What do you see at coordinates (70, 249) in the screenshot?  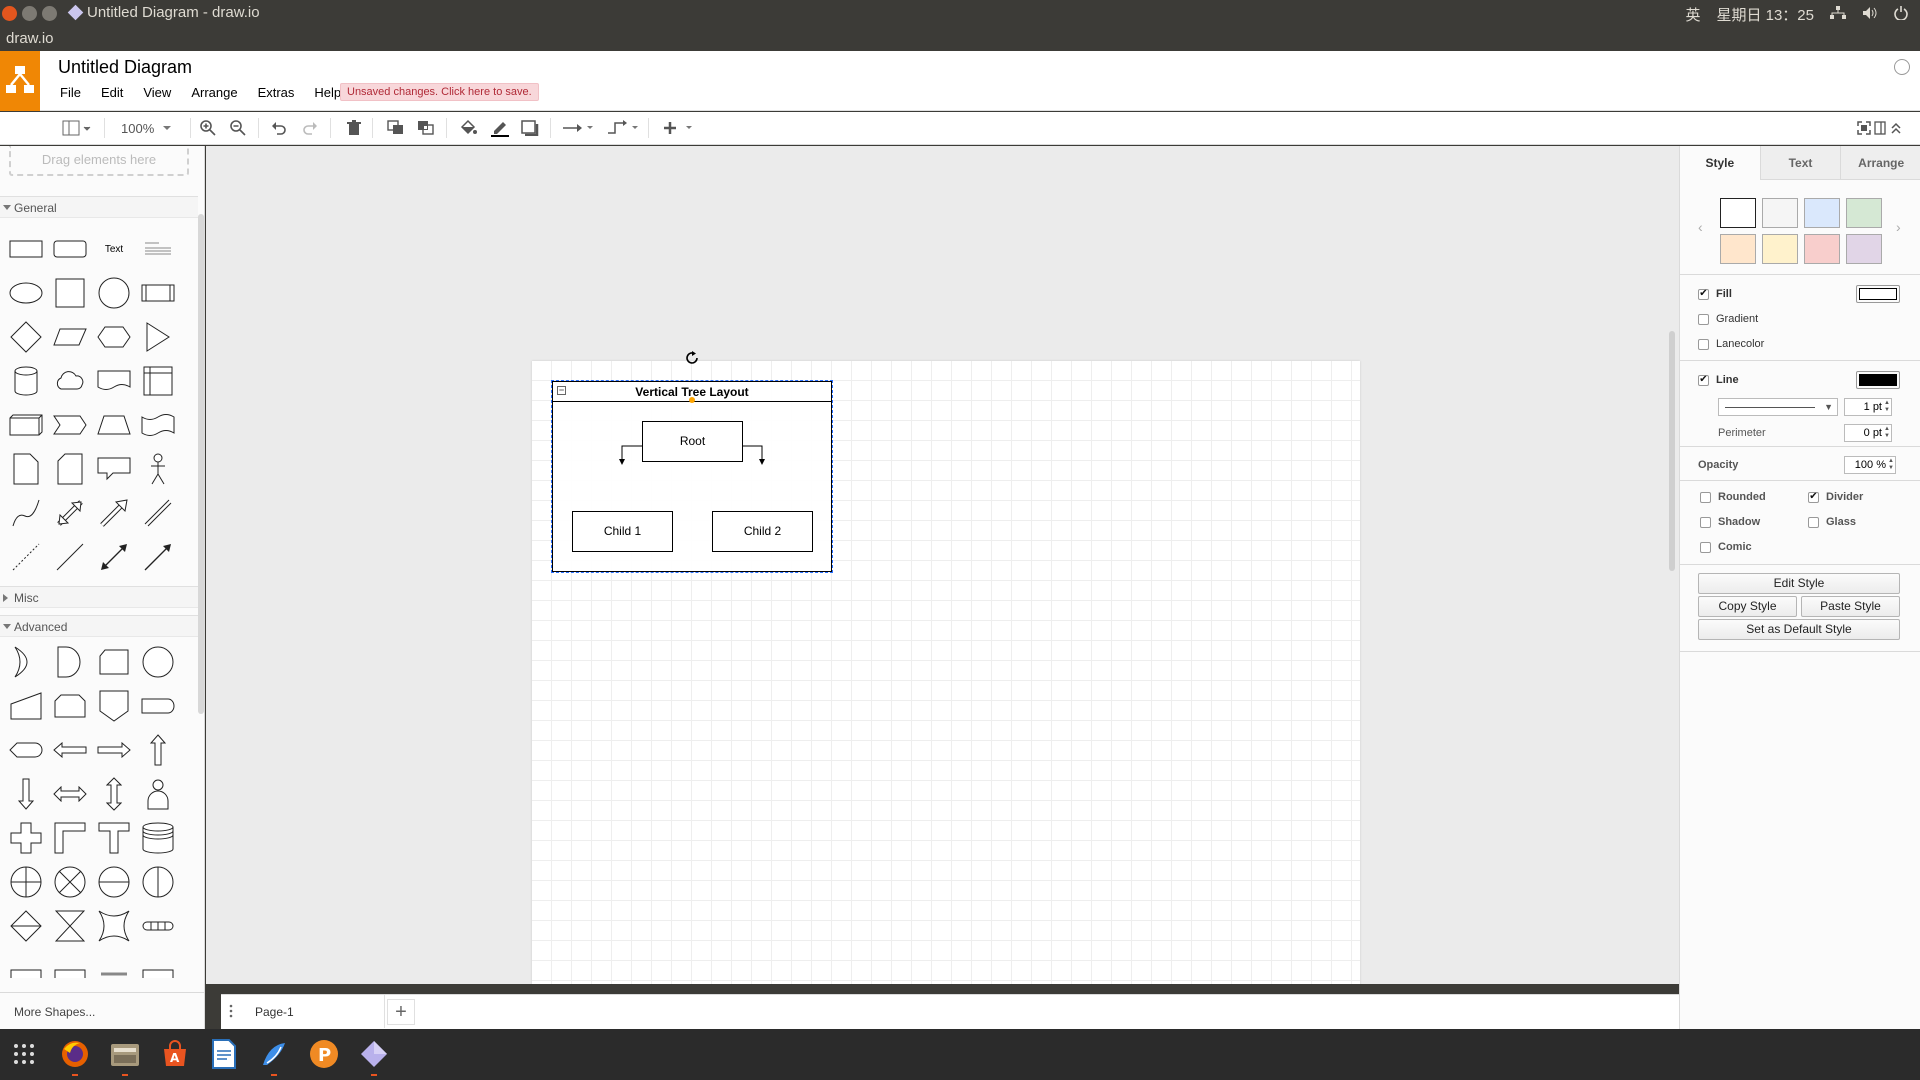 I see `rounded-rectangle-shape` at bounding box center [70, 249].